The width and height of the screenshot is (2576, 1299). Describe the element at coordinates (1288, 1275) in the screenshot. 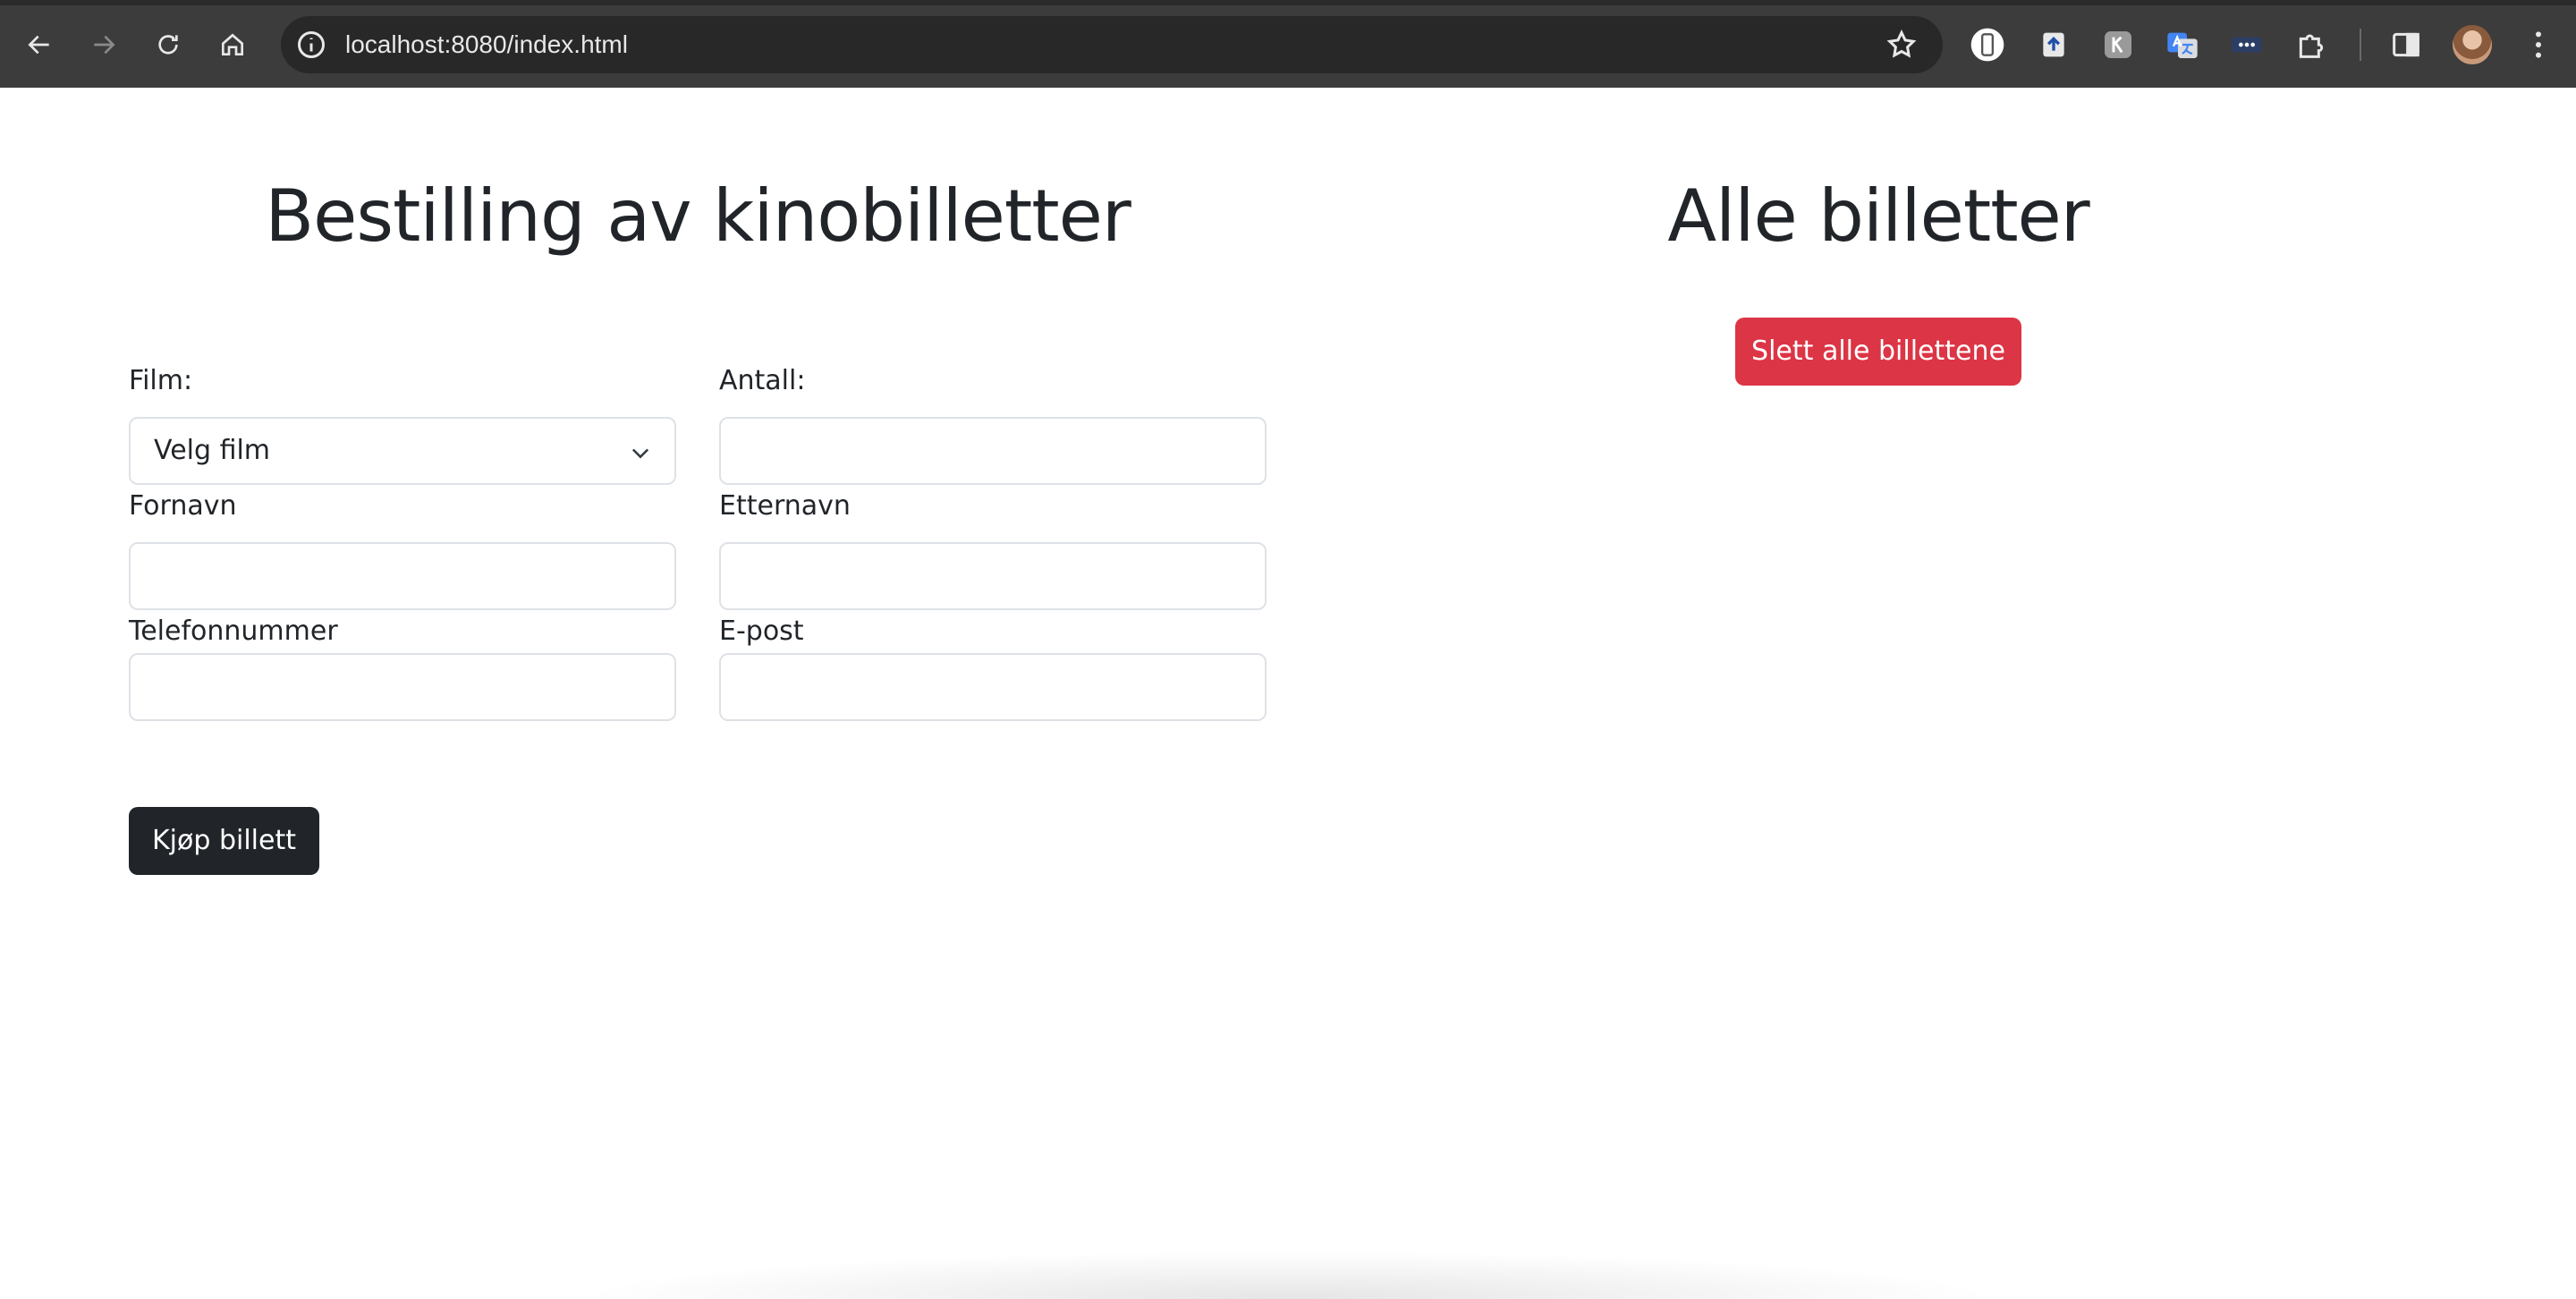

I see `page-bottom-shadow` at that location.